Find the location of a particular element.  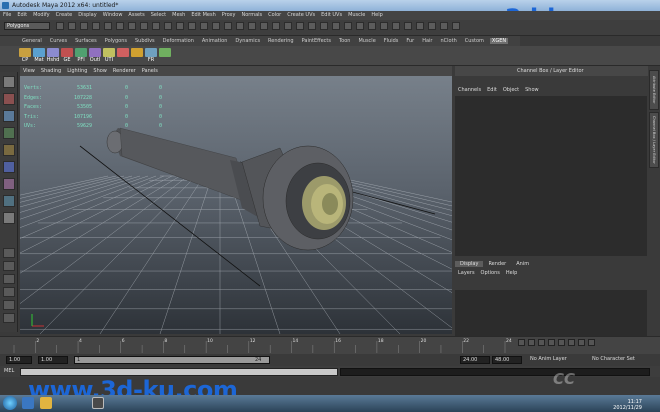

channel-menu-channels: Channels is located at coordinates (469, 90).